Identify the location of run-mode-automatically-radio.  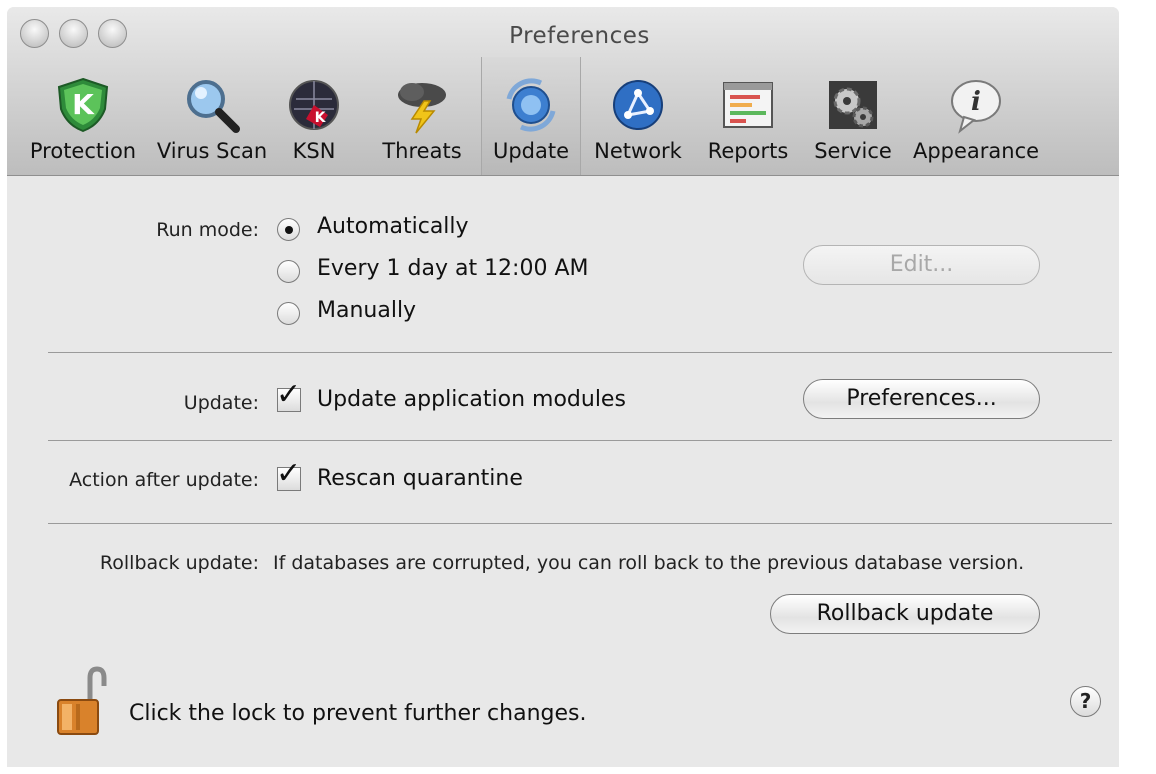
(288, 229).